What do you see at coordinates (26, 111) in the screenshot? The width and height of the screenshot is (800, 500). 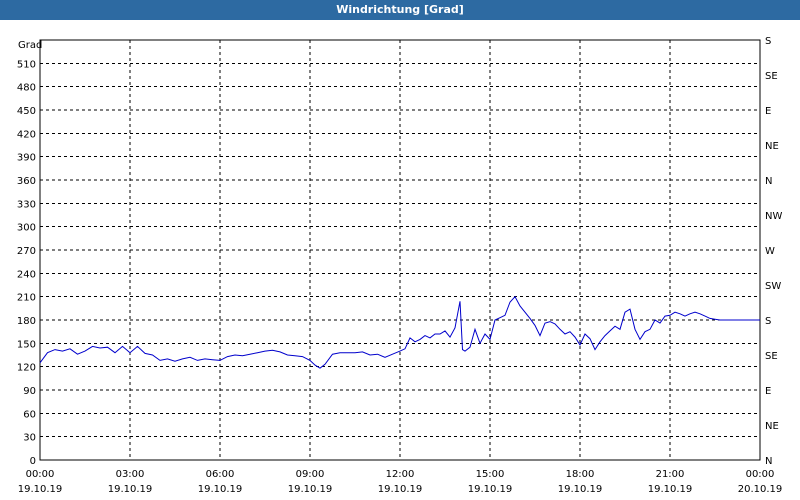 I see `y-tick-label: 450` at bounding box center [26, 111].